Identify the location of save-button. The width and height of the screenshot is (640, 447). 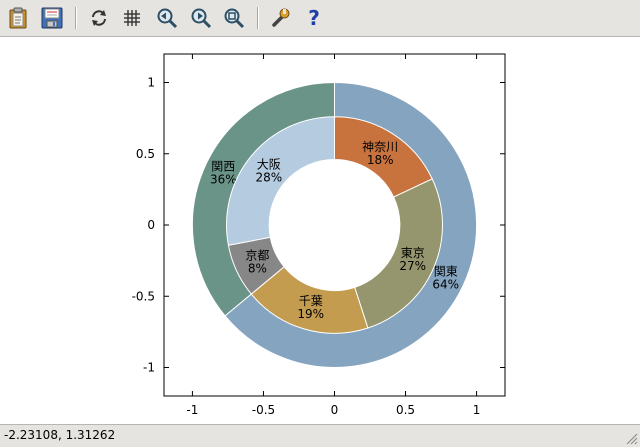
(52, 18).